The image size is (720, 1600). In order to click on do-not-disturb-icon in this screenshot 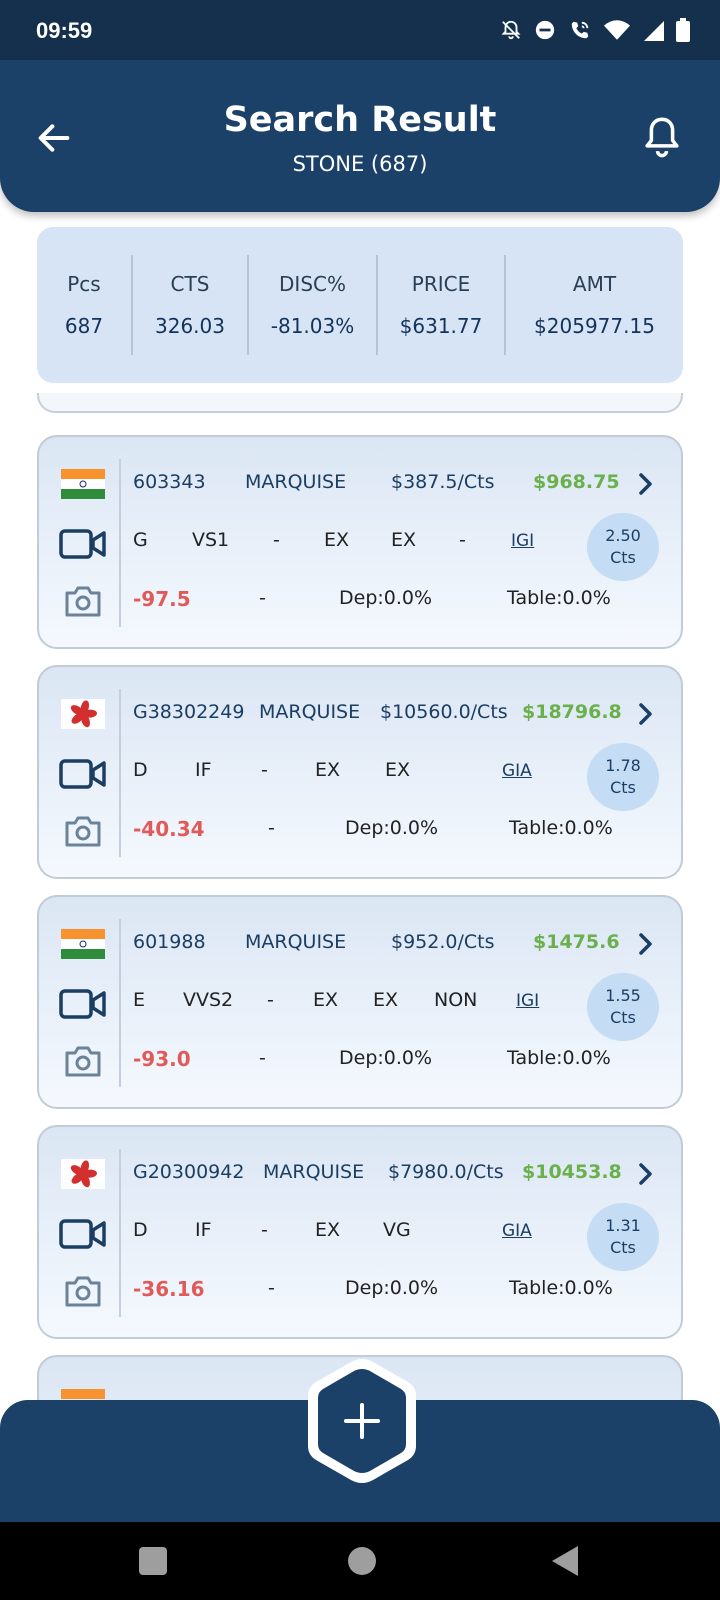, I will do `click(545, 32)`.